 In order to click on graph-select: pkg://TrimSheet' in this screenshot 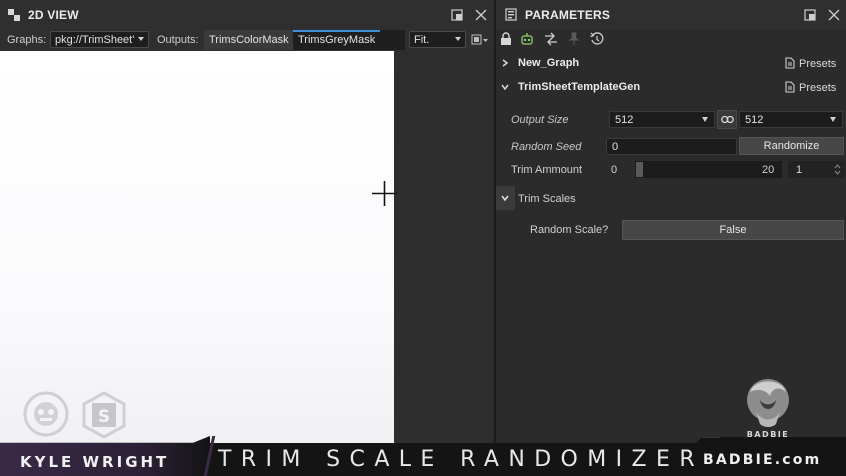, I will do `click(99, 39)`.